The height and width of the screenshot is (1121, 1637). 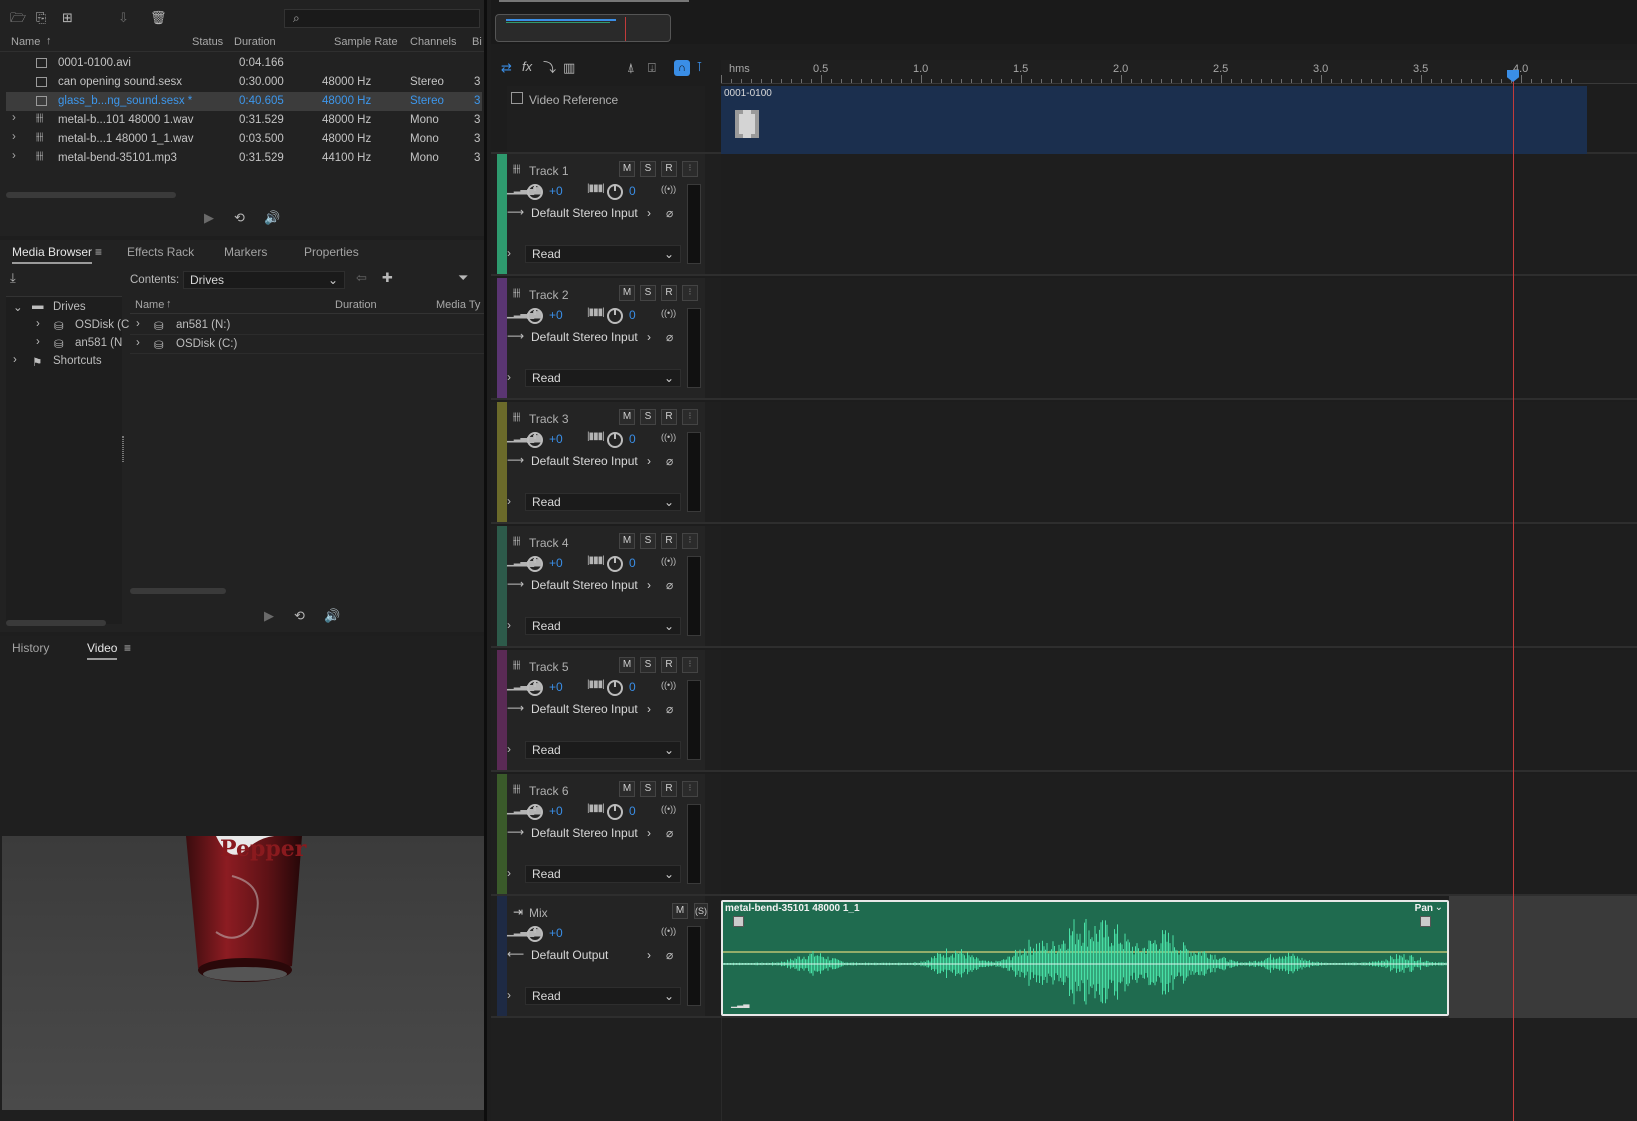 What do you see at coordinates (463, 278) in the screenshot?
I see `filter-icon: ⏷` at bounding box center [463, 278].